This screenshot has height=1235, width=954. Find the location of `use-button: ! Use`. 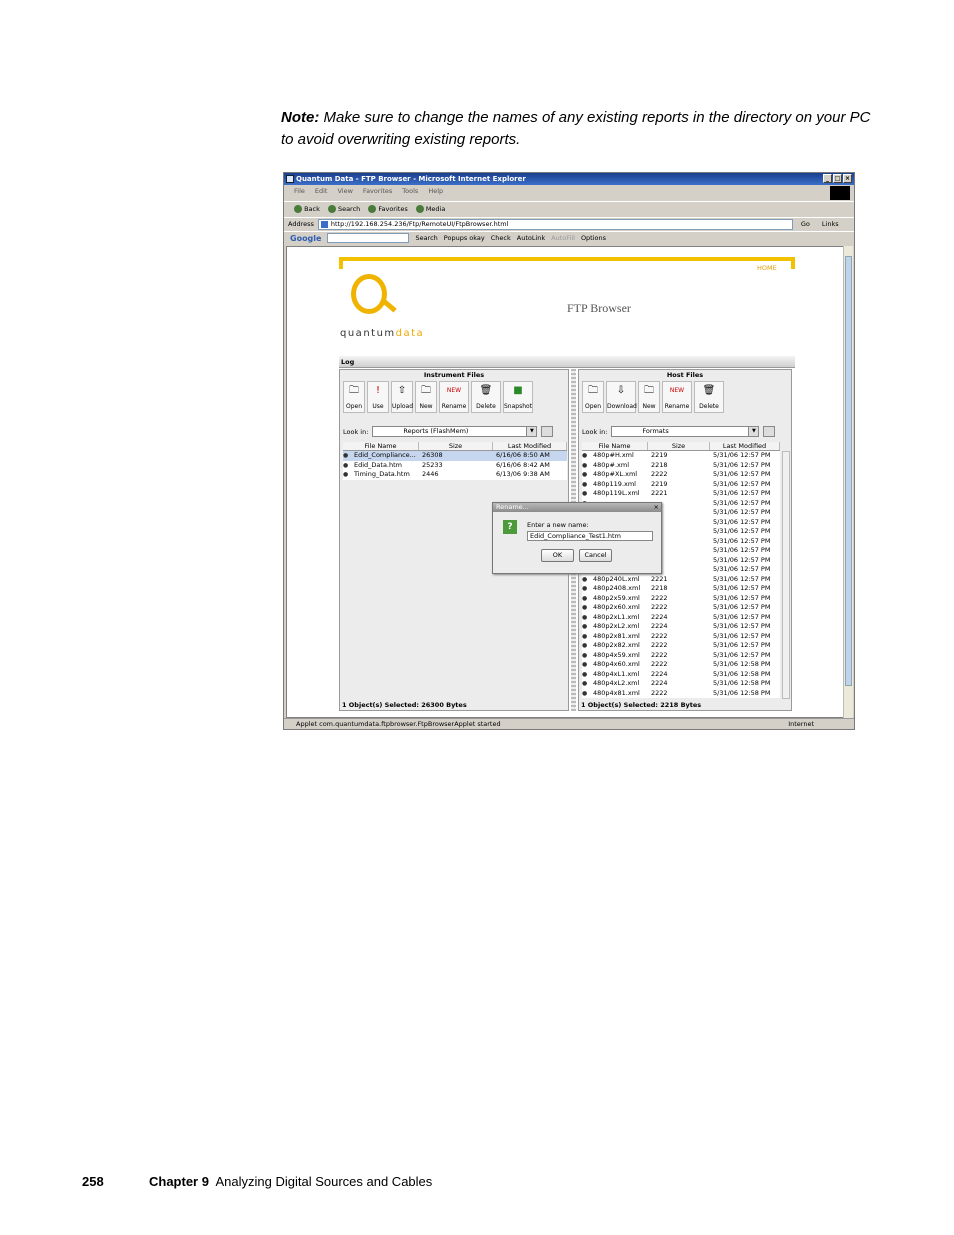

use-button: ! Use is located at coordinates (378, 397).